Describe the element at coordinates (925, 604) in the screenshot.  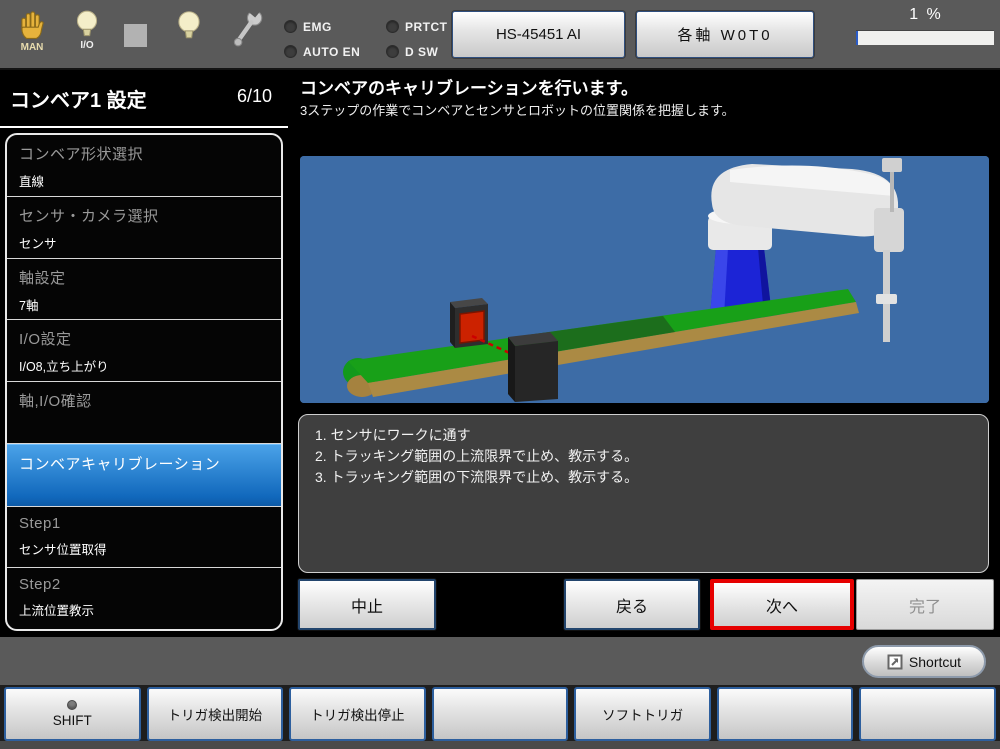
I see `finish-button: 完了` at that location.